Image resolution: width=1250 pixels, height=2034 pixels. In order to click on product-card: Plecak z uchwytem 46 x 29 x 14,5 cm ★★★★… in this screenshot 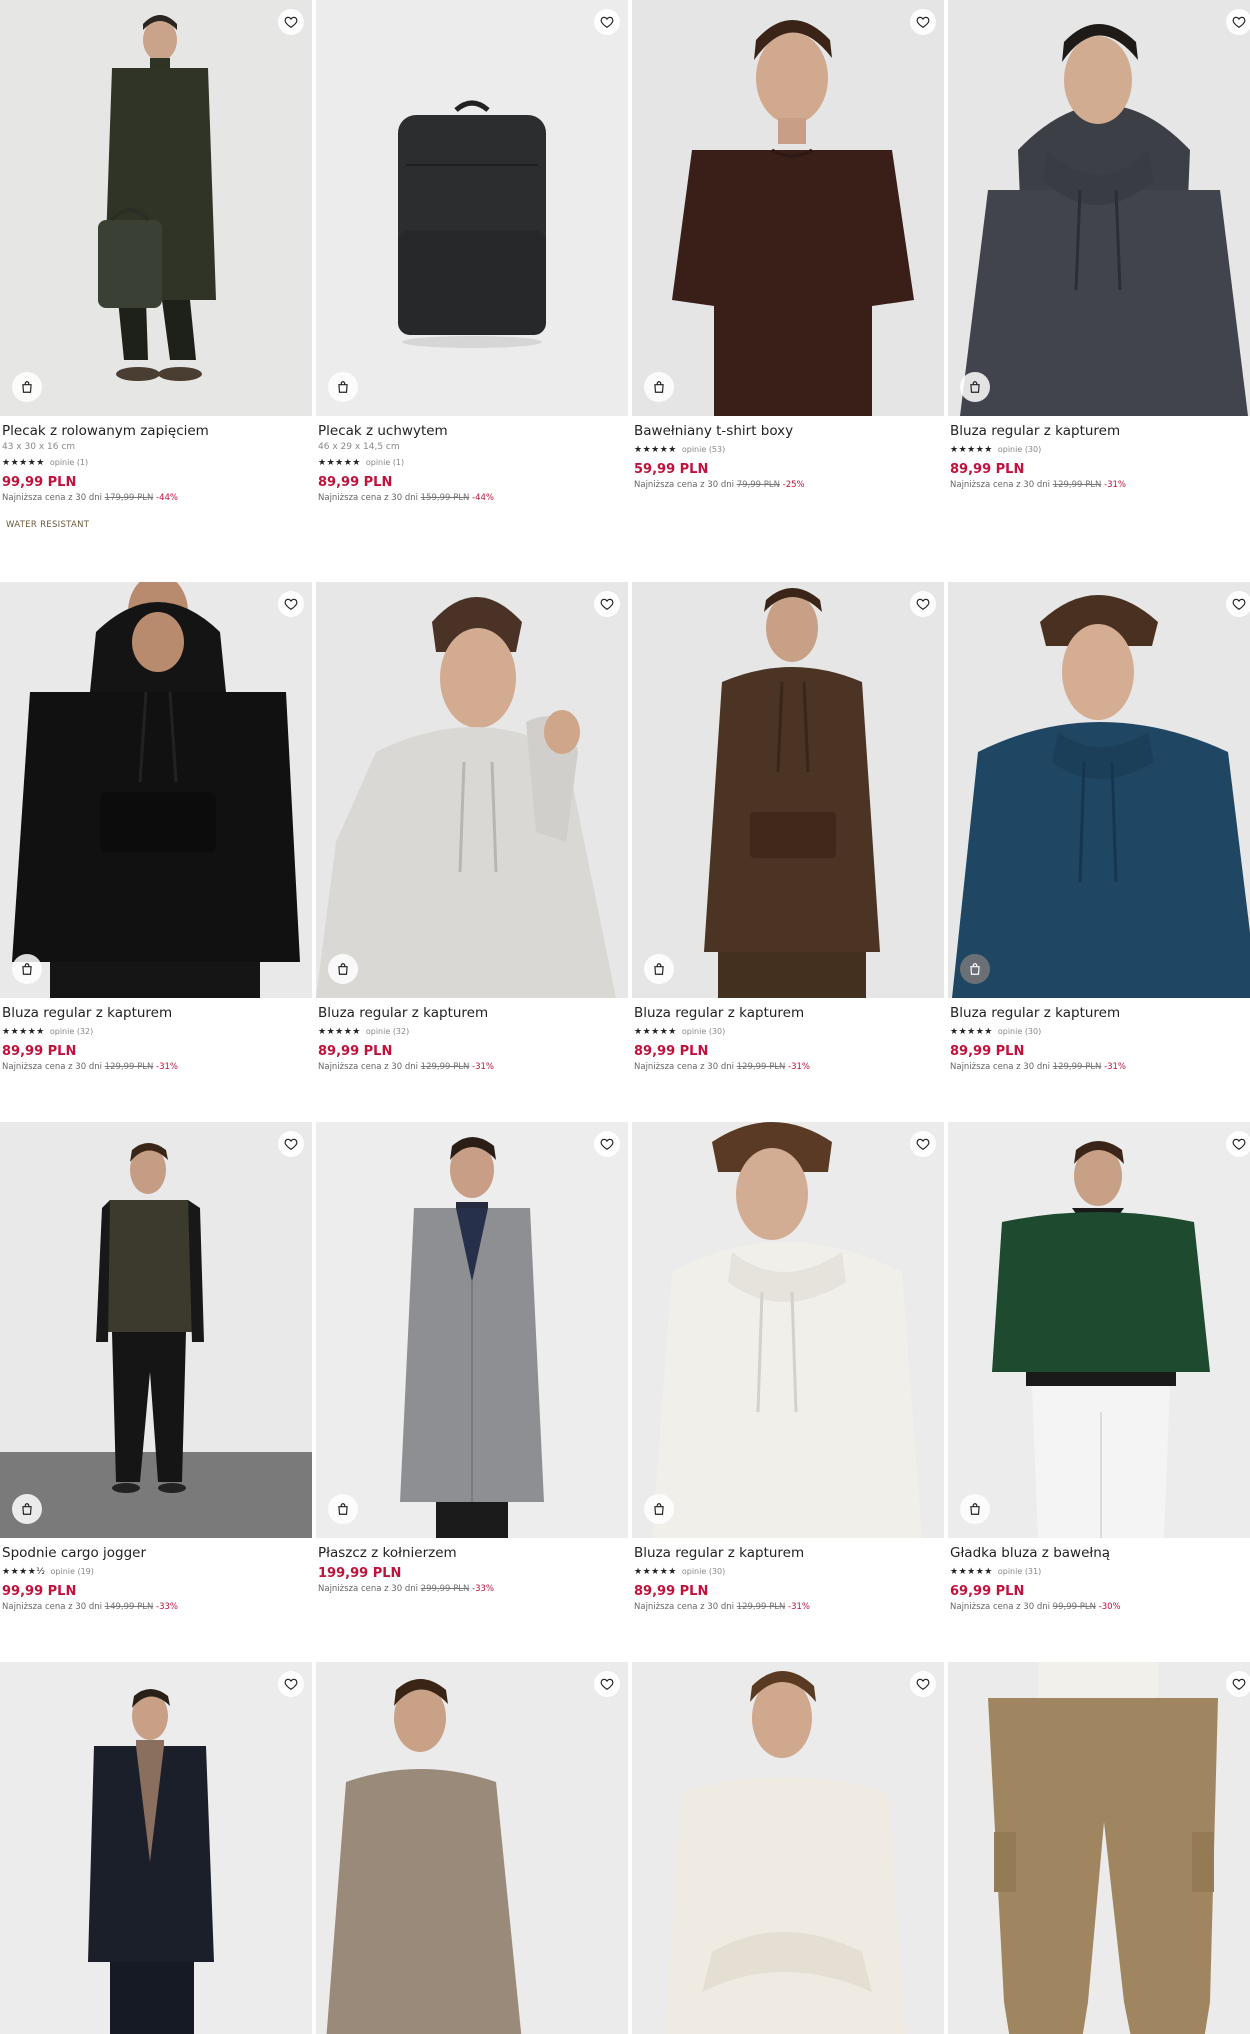, I will do `click(472, 252)`.